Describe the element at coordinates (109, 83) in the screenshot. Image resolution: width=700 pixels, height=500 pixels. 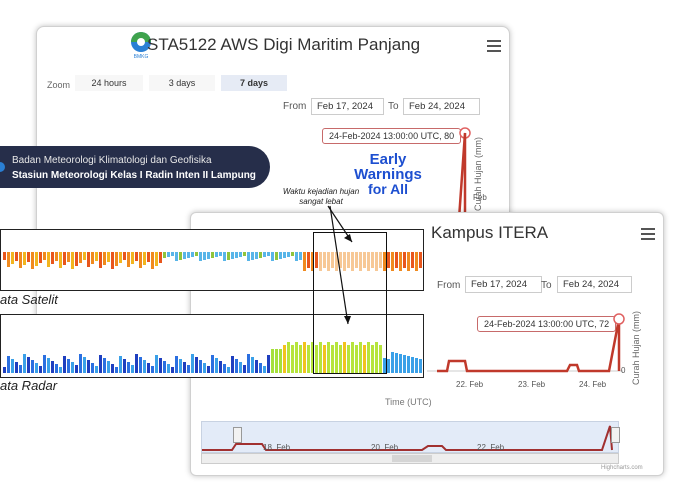
I see `zoom-24-hours-button: 24 hours` at that location.